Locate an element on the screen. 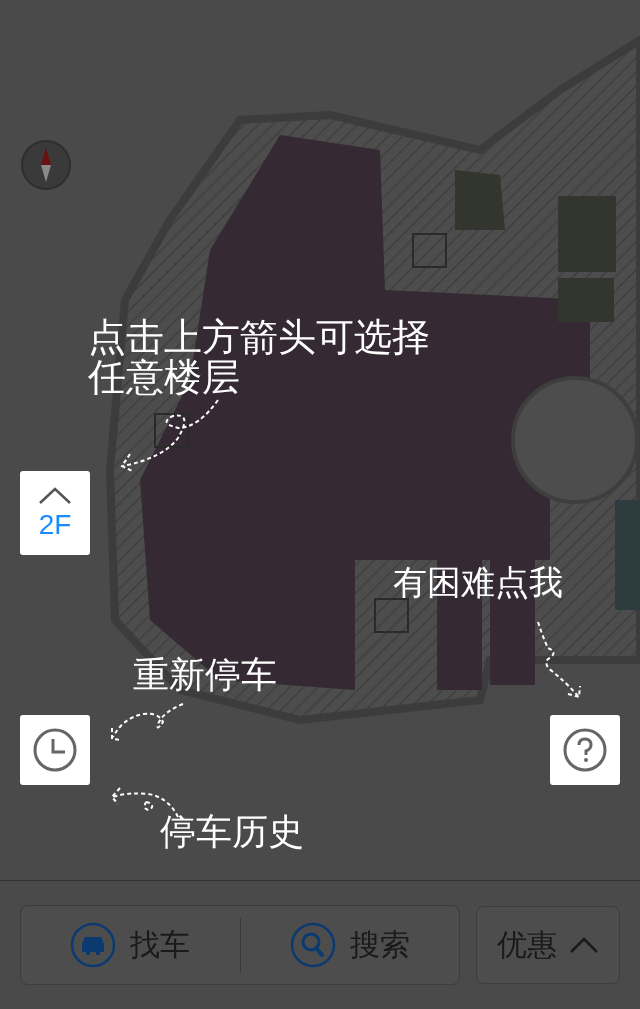 This screenshot has height=1009, width=640. hint-text: 停车历史 is located at coordinates (232, 832).